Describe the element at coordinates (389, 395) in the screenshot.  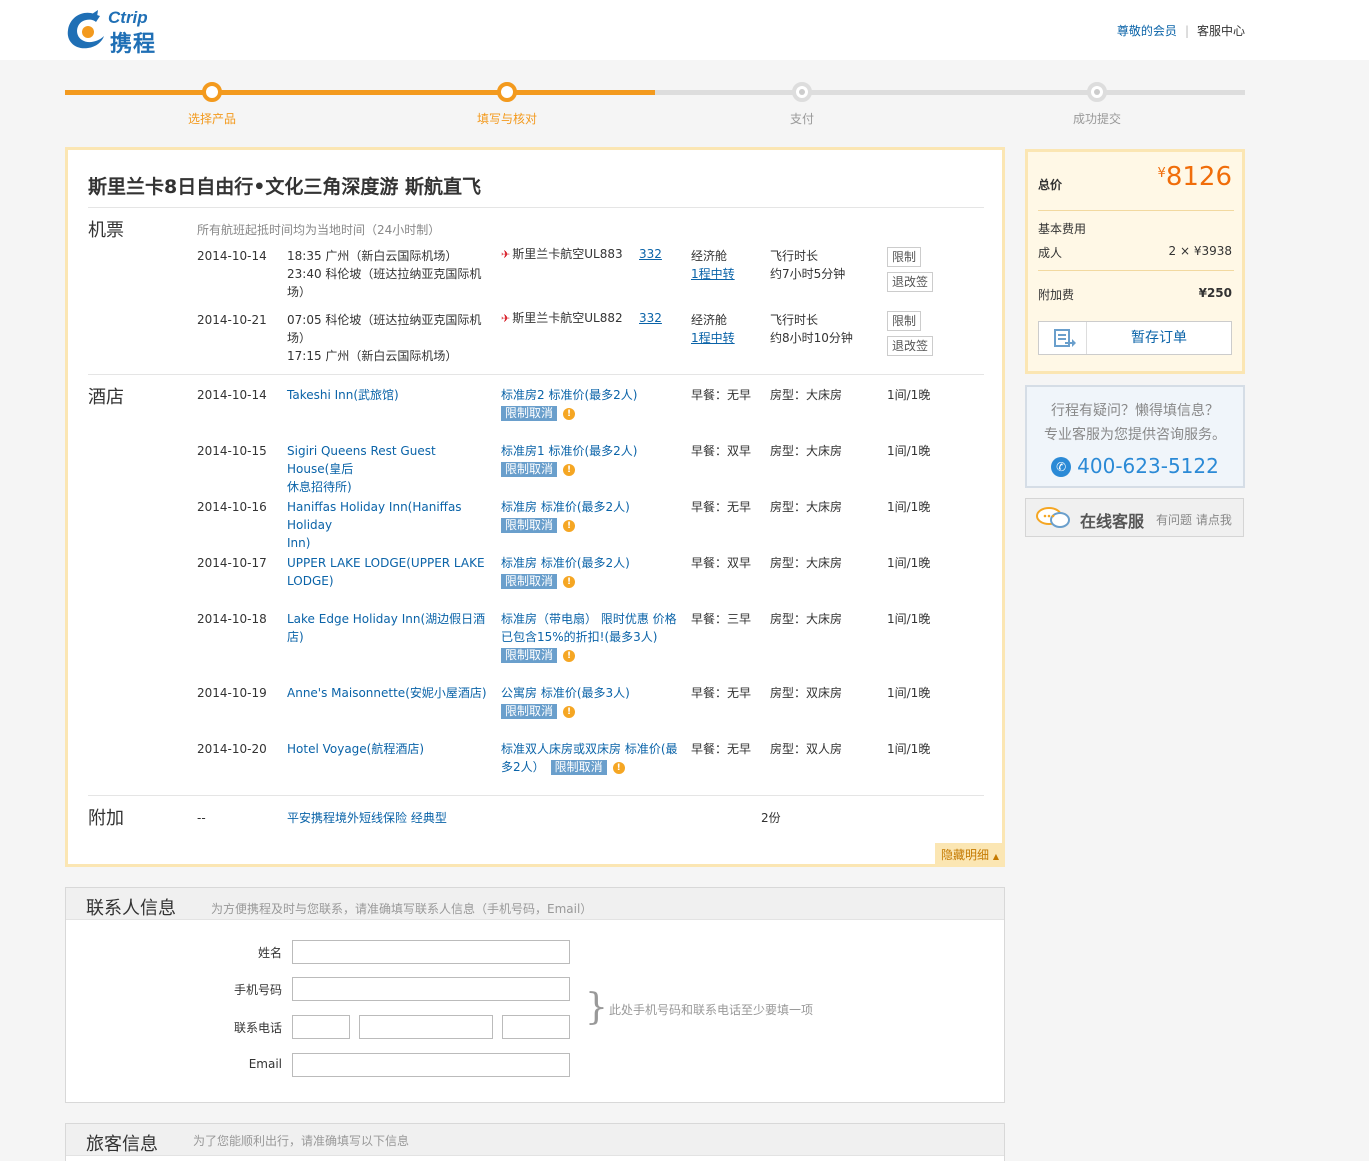
I see `hotel-name-link: Takeshi Inn(武旅馆)` at that location.